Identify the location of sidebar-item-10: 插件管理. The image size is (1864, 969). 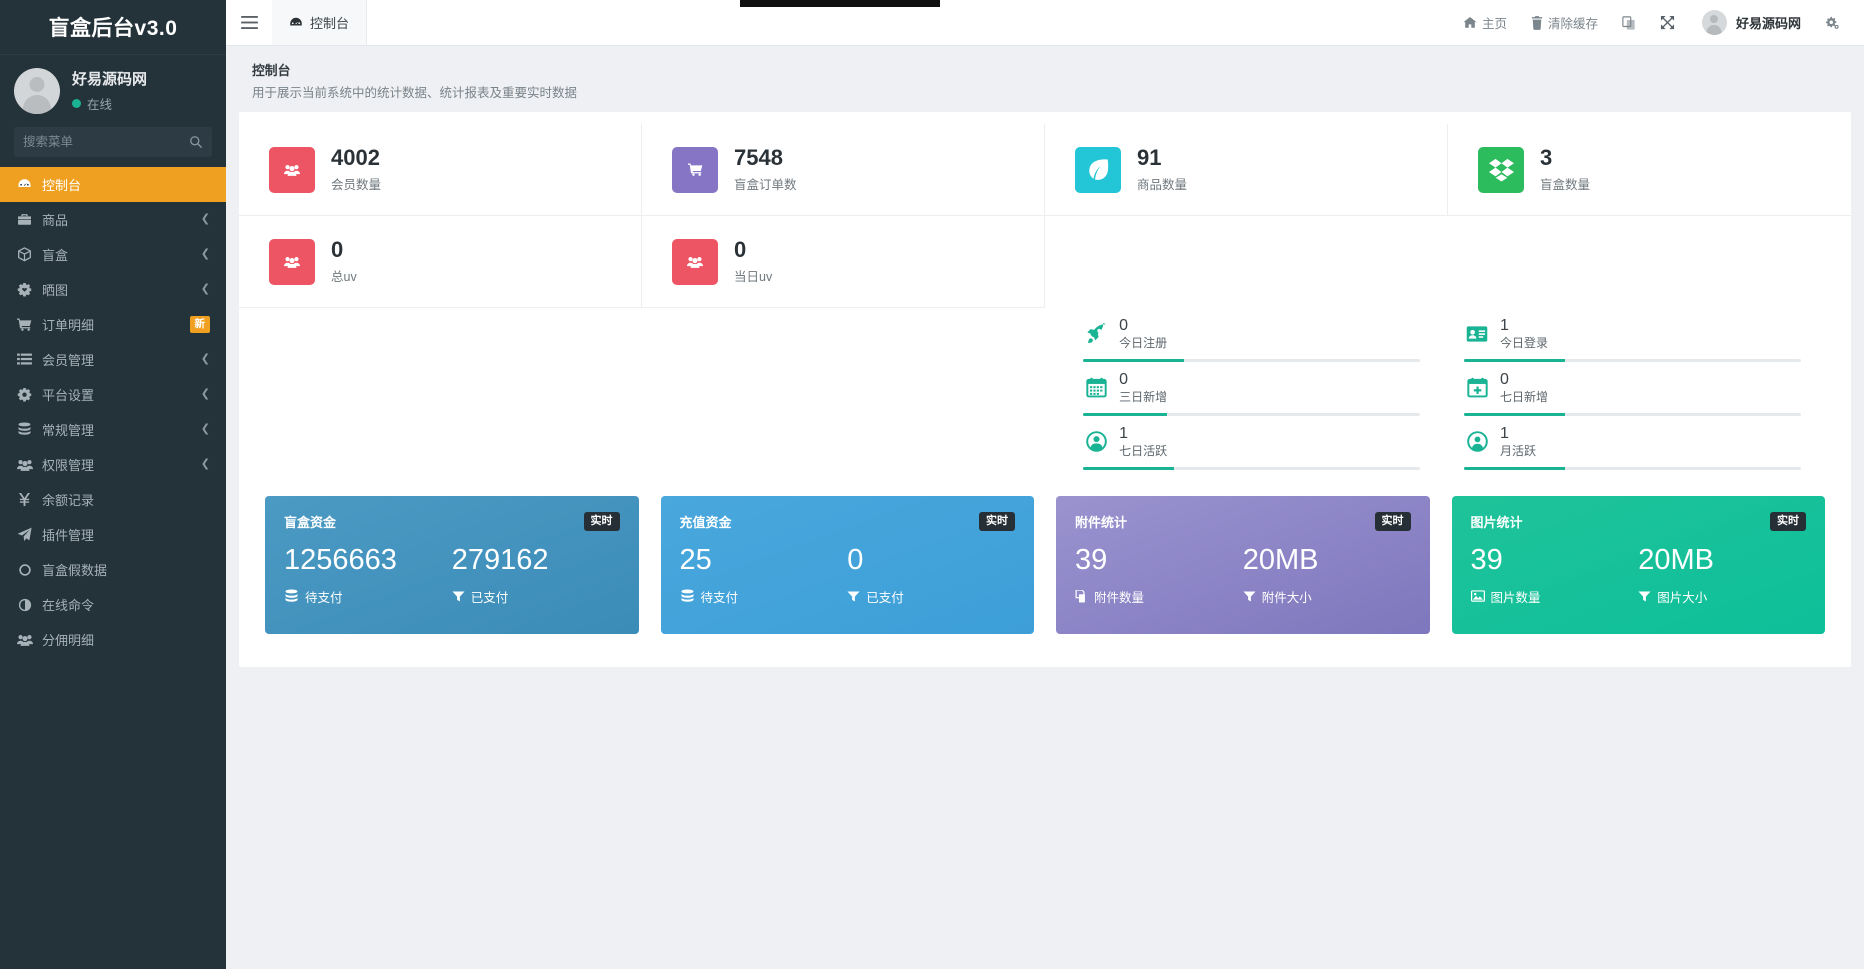
(113, 534).